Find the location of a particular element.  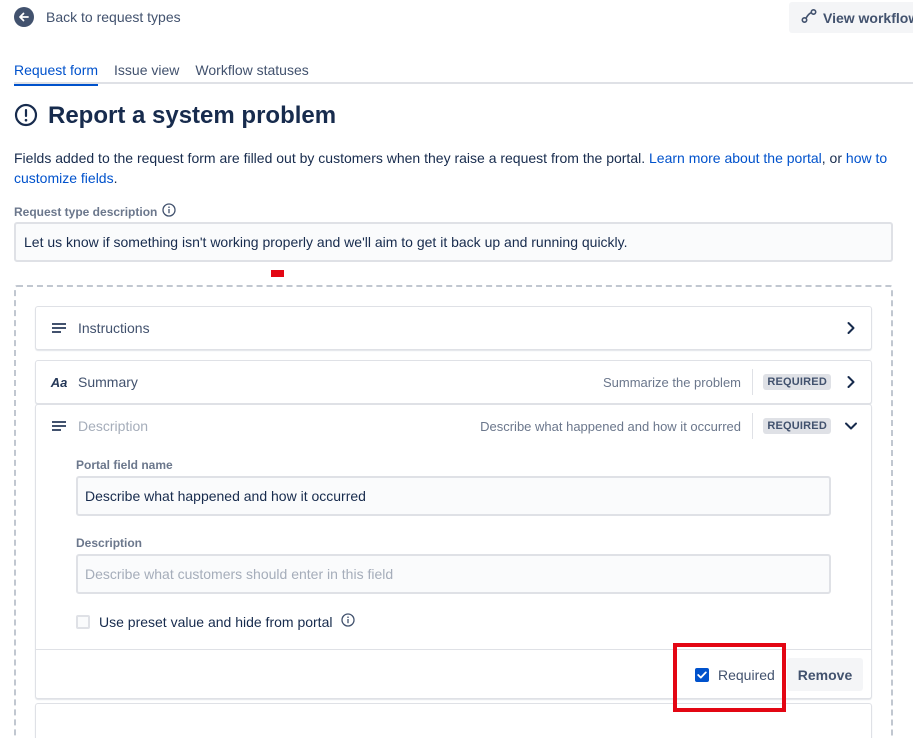

page-header: Report a system problem is located at coordinates (175, 116).